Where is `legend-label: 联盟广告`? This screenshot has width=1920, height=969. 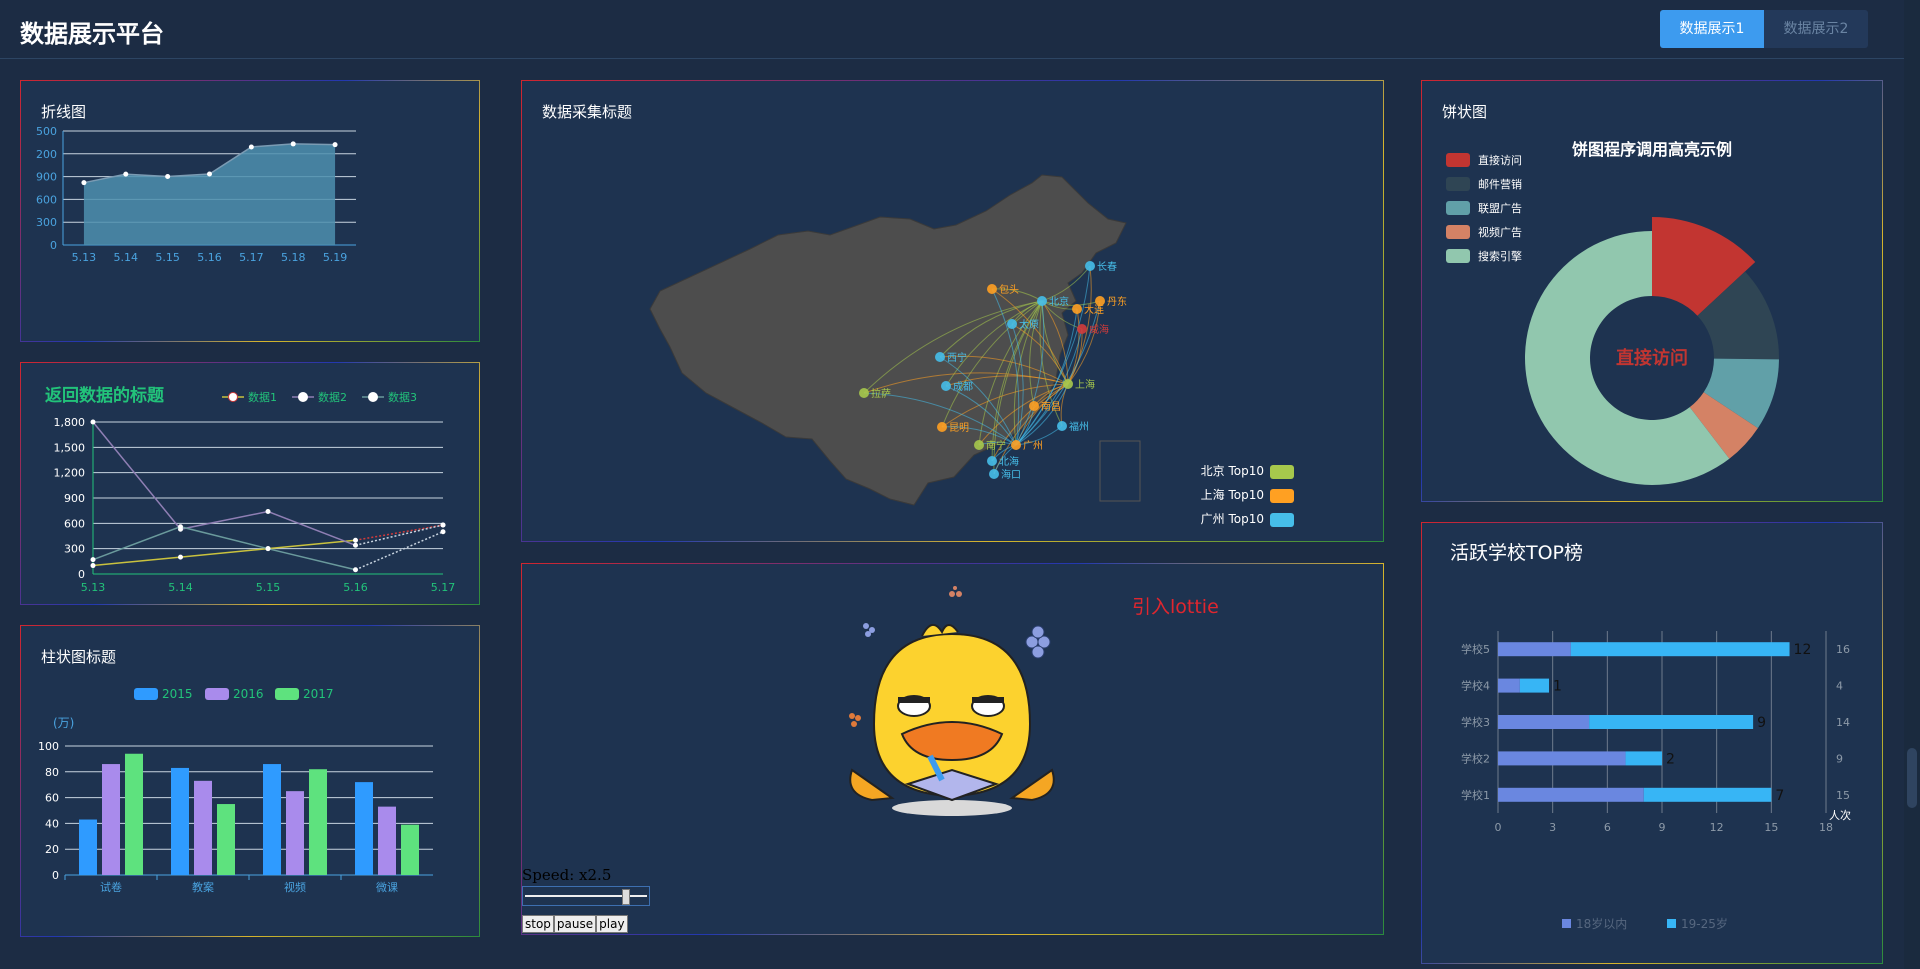
legend-label: 联盟广告 is located at coordinates (1500, 208).